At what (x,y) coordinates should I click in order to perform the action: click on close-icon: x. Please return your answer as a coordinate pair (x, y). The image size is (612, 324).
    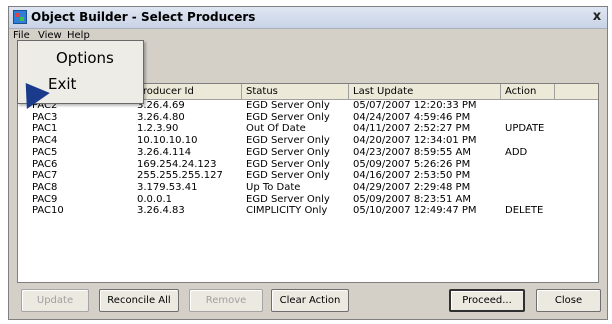
    Looking at the image, I should click on (597, 16).